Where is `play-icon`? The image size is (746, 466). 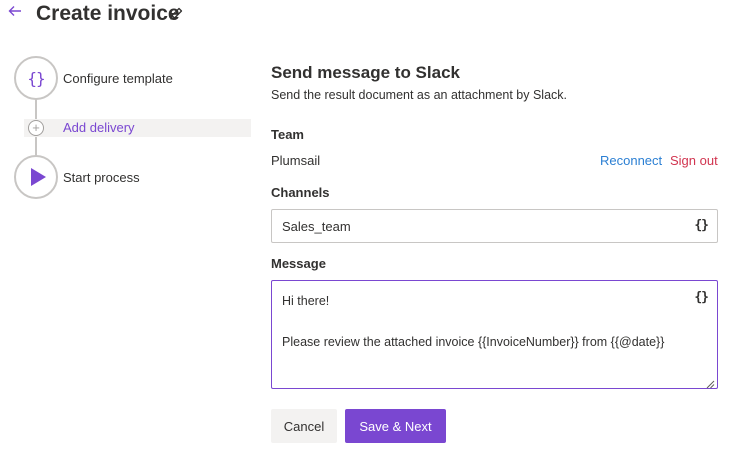 play-icon is located at coordinates (38, 177).